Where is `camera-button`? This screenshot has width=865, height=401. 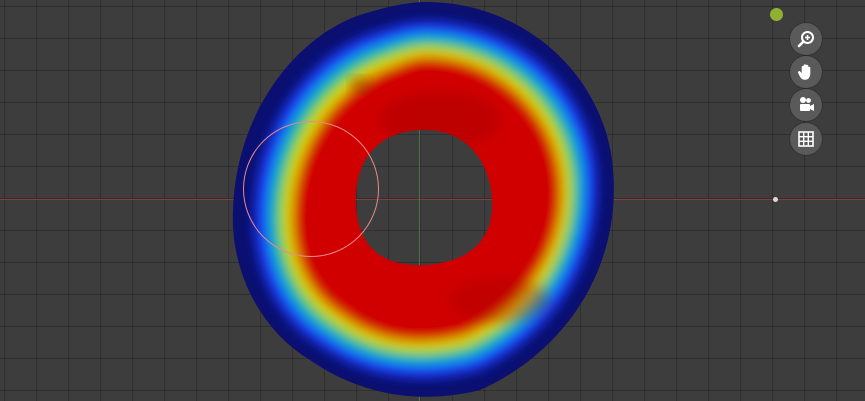 camera-button is located at coordinates (806, 105).